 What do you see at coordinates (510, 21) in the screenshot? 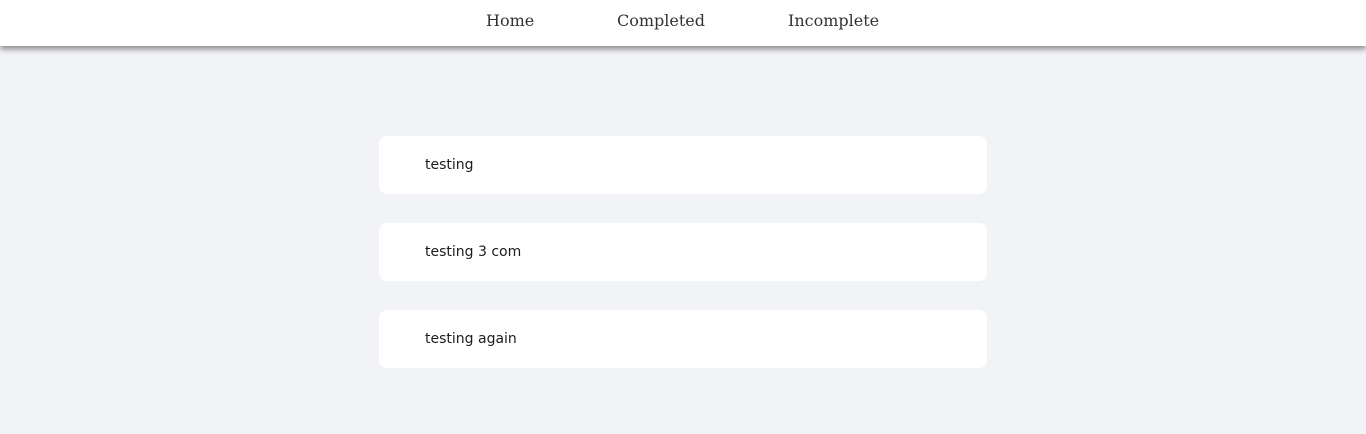
I see `nav-link-home: Home` at bounding box center [510, 21].